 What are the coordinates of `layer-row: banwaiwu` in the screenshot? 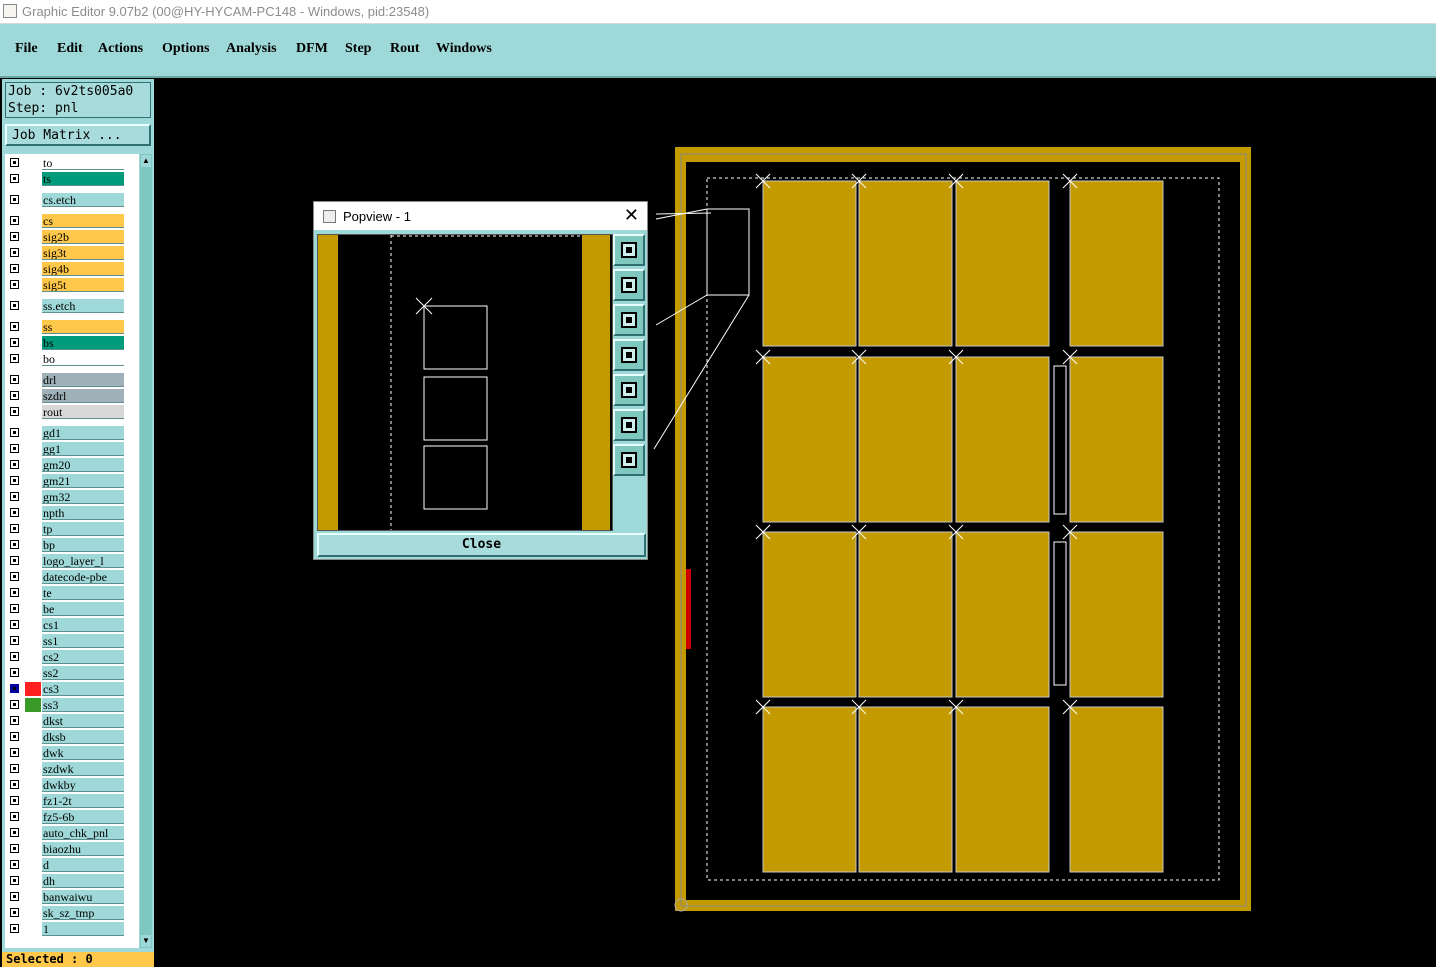 It's located at (72, 897).